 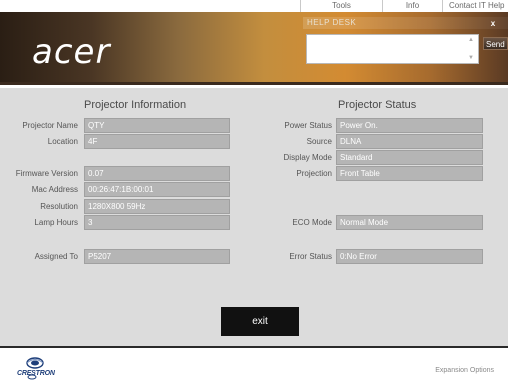 What do you see at coordinates (409, 256) in the screenshot?
I see `error-status-field: 0:No Error` at bounding box center [409, 256].